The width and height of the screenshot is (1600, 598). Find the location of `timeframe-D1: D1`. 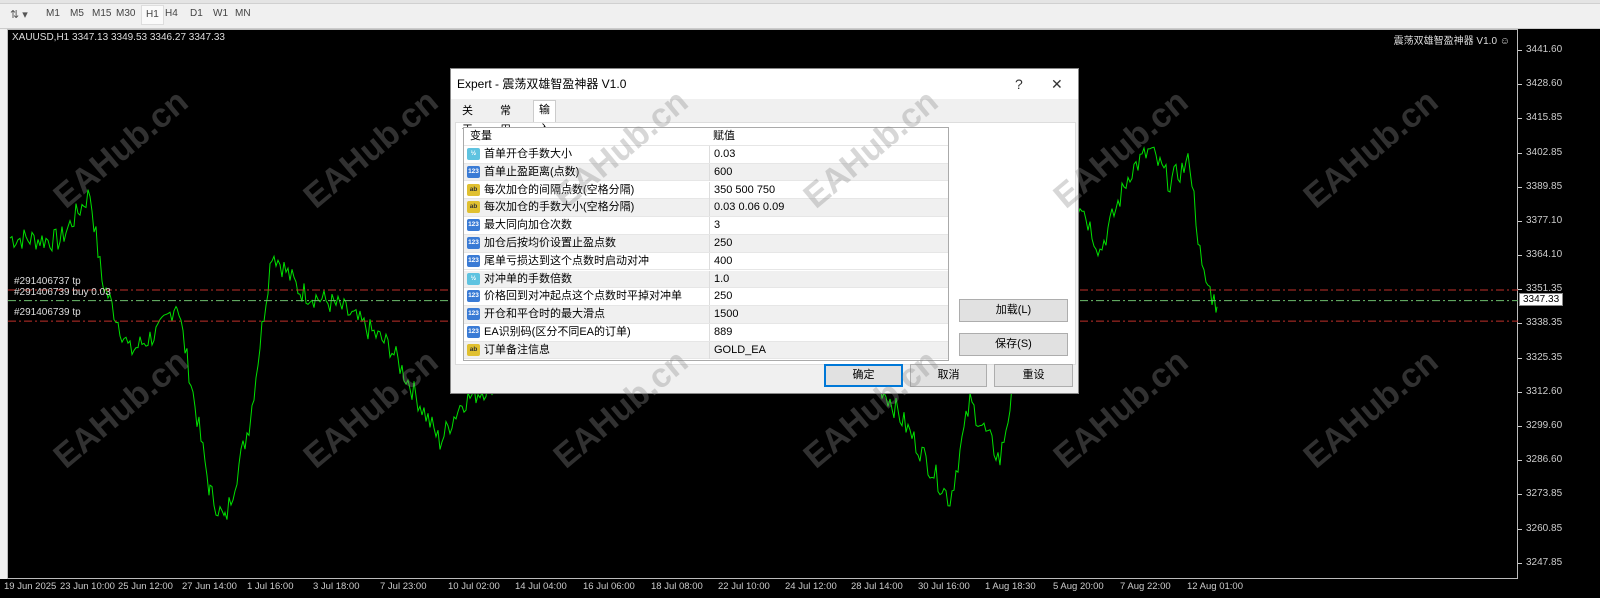

timeframe-D1: D1 is located at coordinates (196, 13).